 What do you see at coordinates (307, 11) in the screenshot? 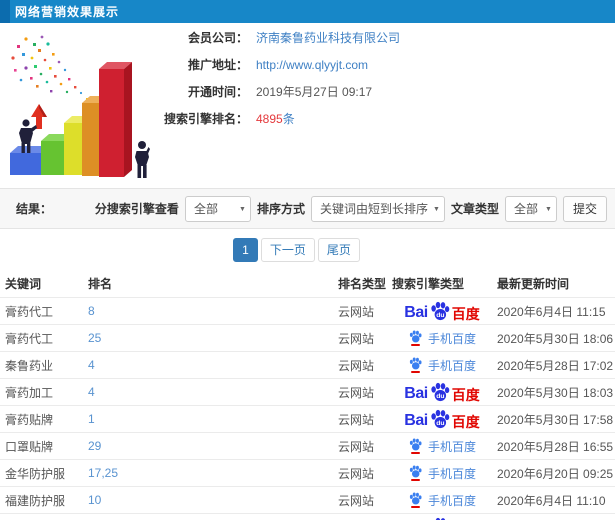
I see `title-bar: 网络营销效果展示` at bounding box center [307, 11].